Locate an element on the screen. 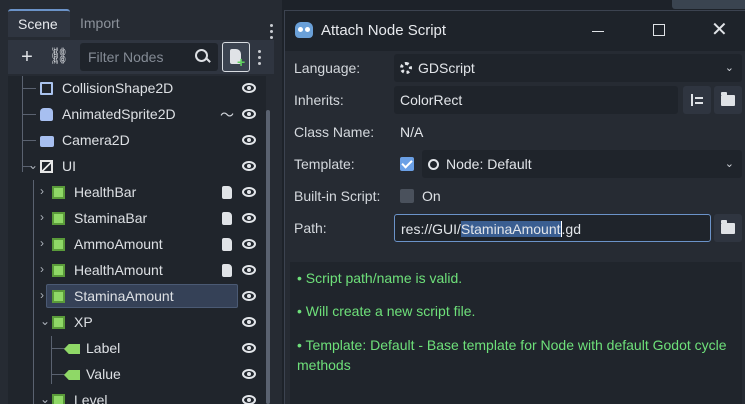  tree-scrollbar is located at coordinates (268, 257).